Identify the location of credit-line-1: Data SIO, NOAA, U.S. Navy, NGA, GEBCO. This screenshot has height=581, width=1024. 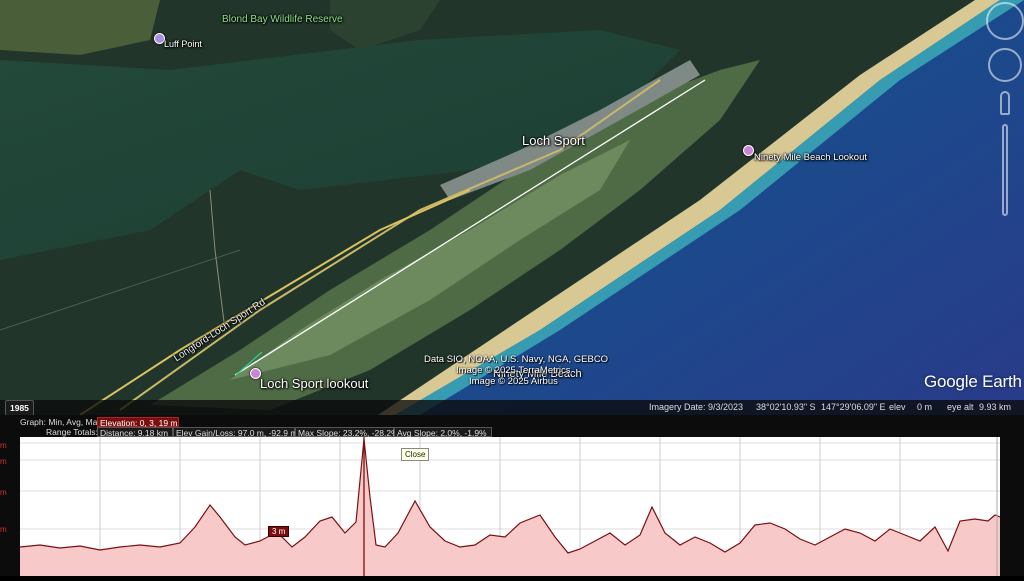
(516, 359).